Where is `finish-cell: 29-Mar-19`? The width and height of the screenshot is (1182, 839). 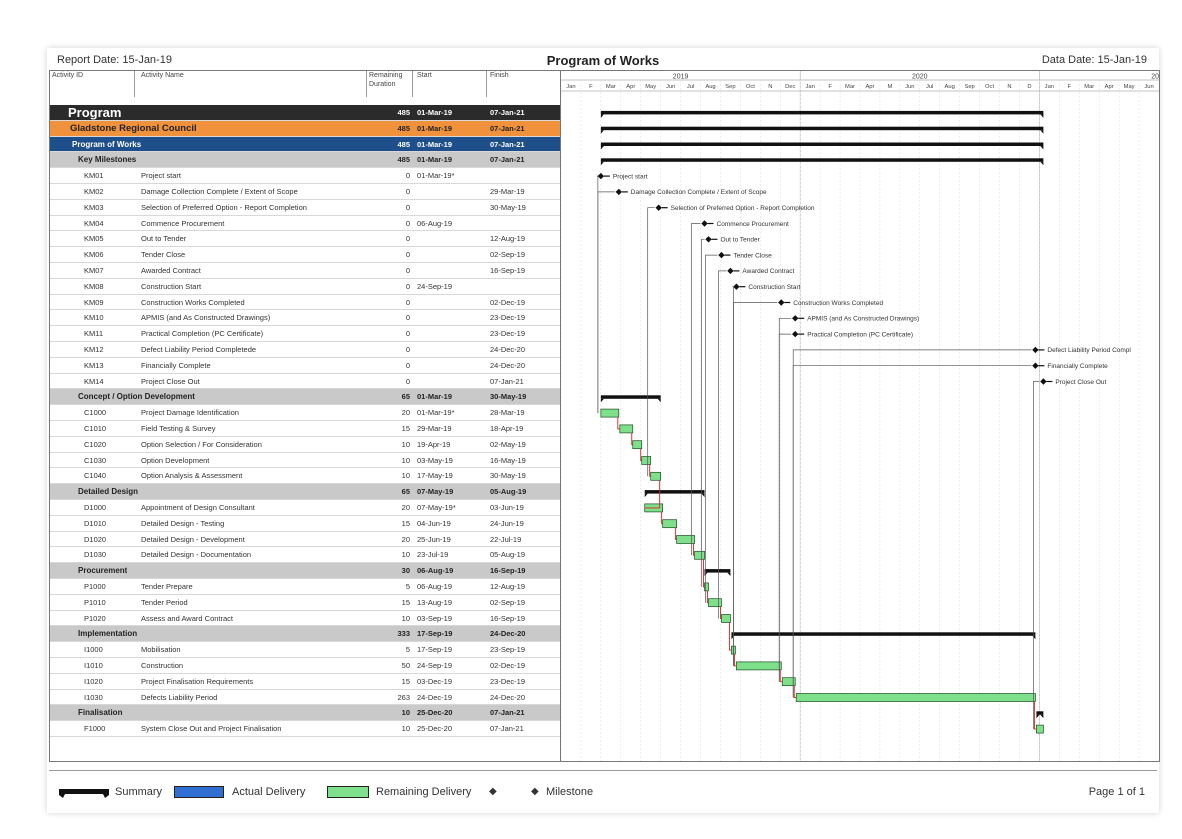 finish-cell: 29-Mar-19 is located at coordinates (507, 191).